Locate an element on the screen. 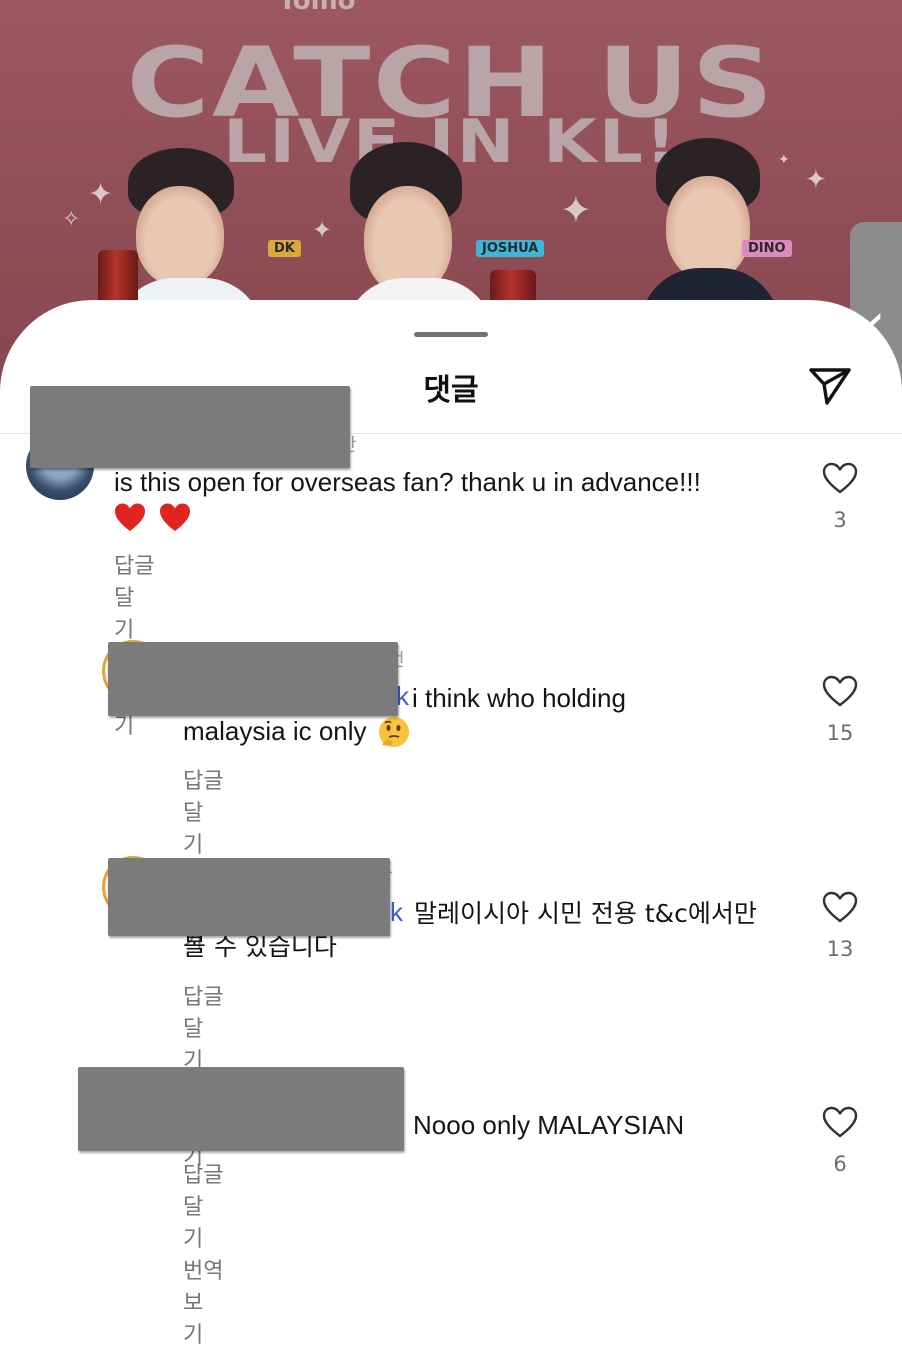 This screenshot has height=1349, width=902. translate-button: 번역 보기 is located at coordinates (203, 1303).